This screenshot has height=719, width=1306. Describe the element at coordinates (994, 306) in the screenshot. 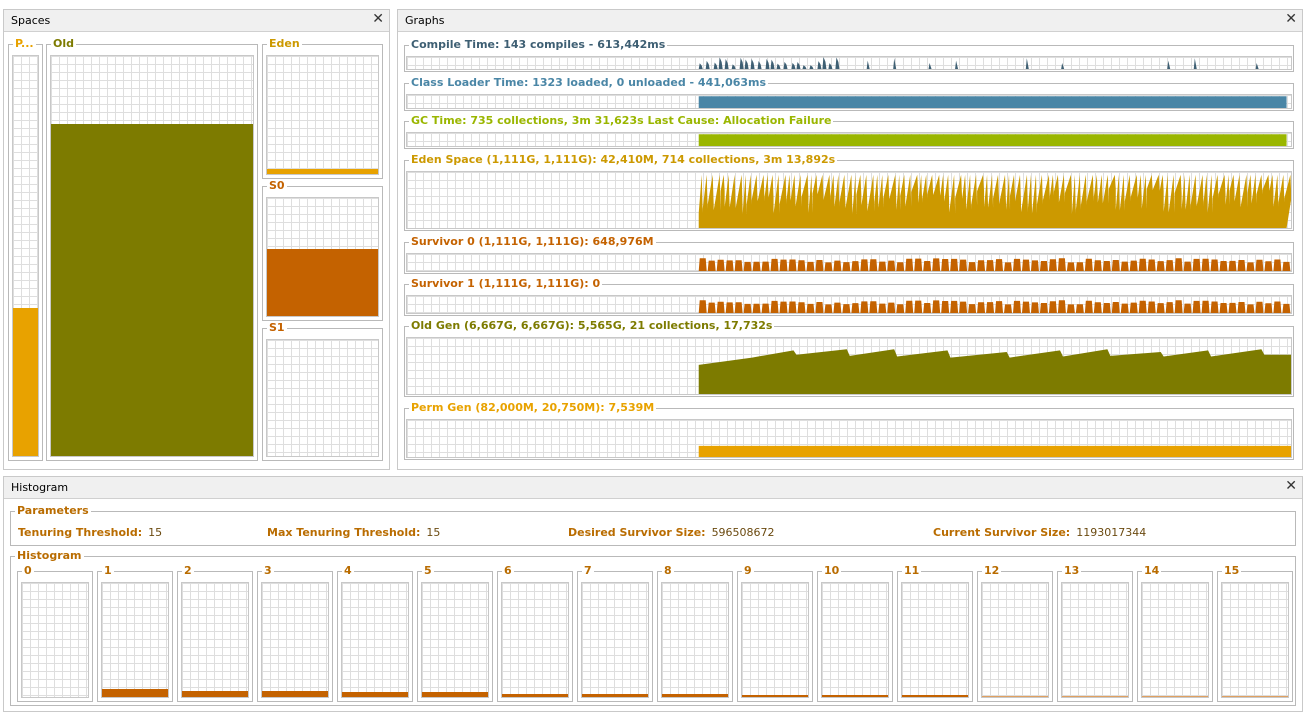

I see `graph-s1-series` at that location.